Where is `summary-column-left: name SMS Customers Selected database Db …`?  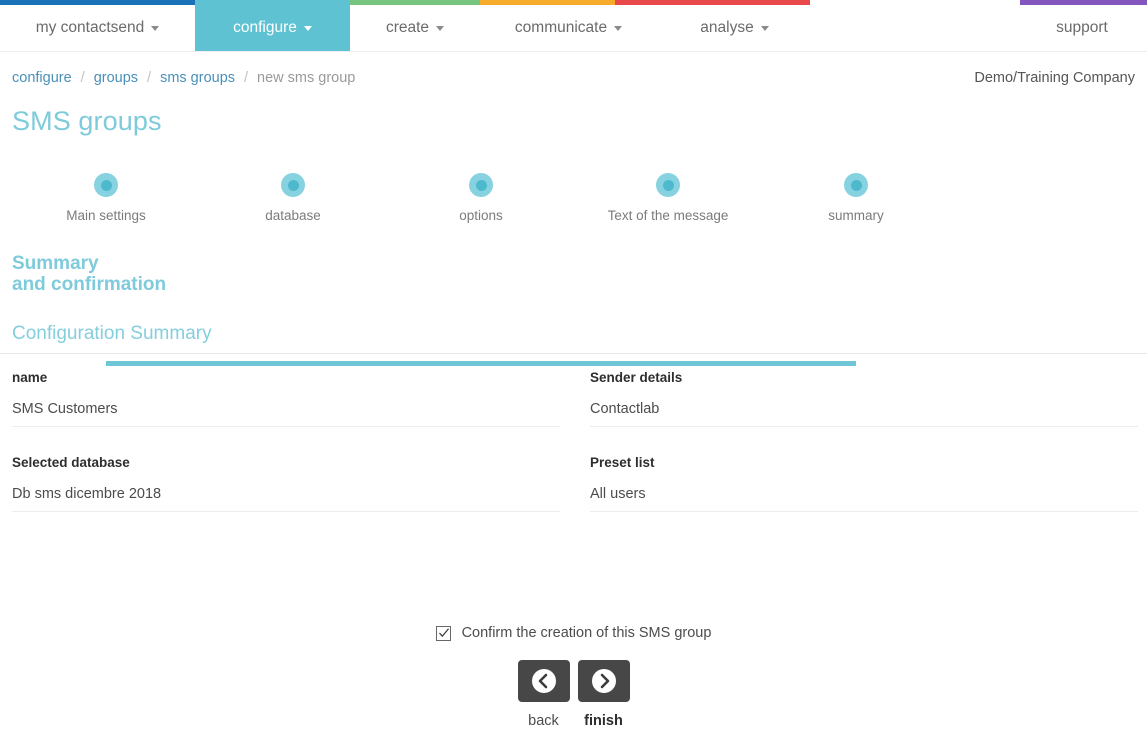 summary-column-left: name SMS Customers Selected database Db … is located at coordinates (286, 455).